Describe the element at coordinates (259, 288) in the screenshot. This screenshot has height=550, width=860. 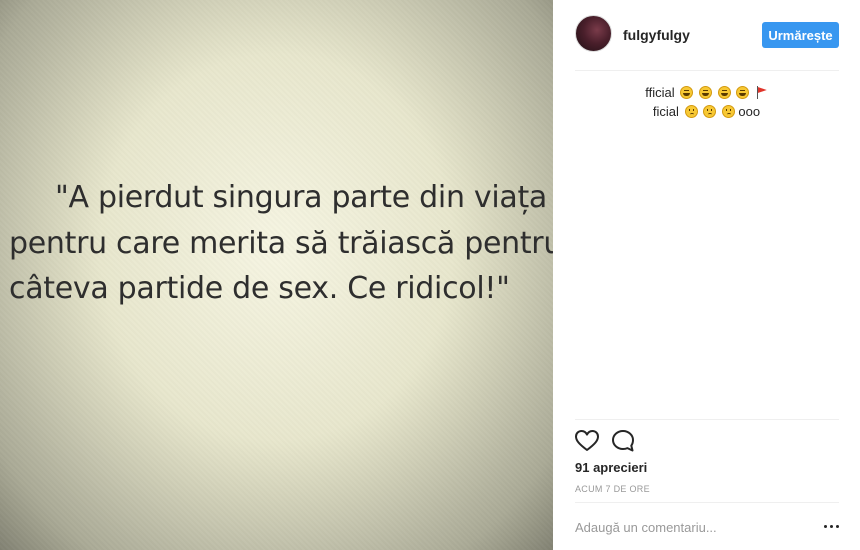
I see `quote-line-3: câteva partide de sex. Ce ridicol!"` at that location.